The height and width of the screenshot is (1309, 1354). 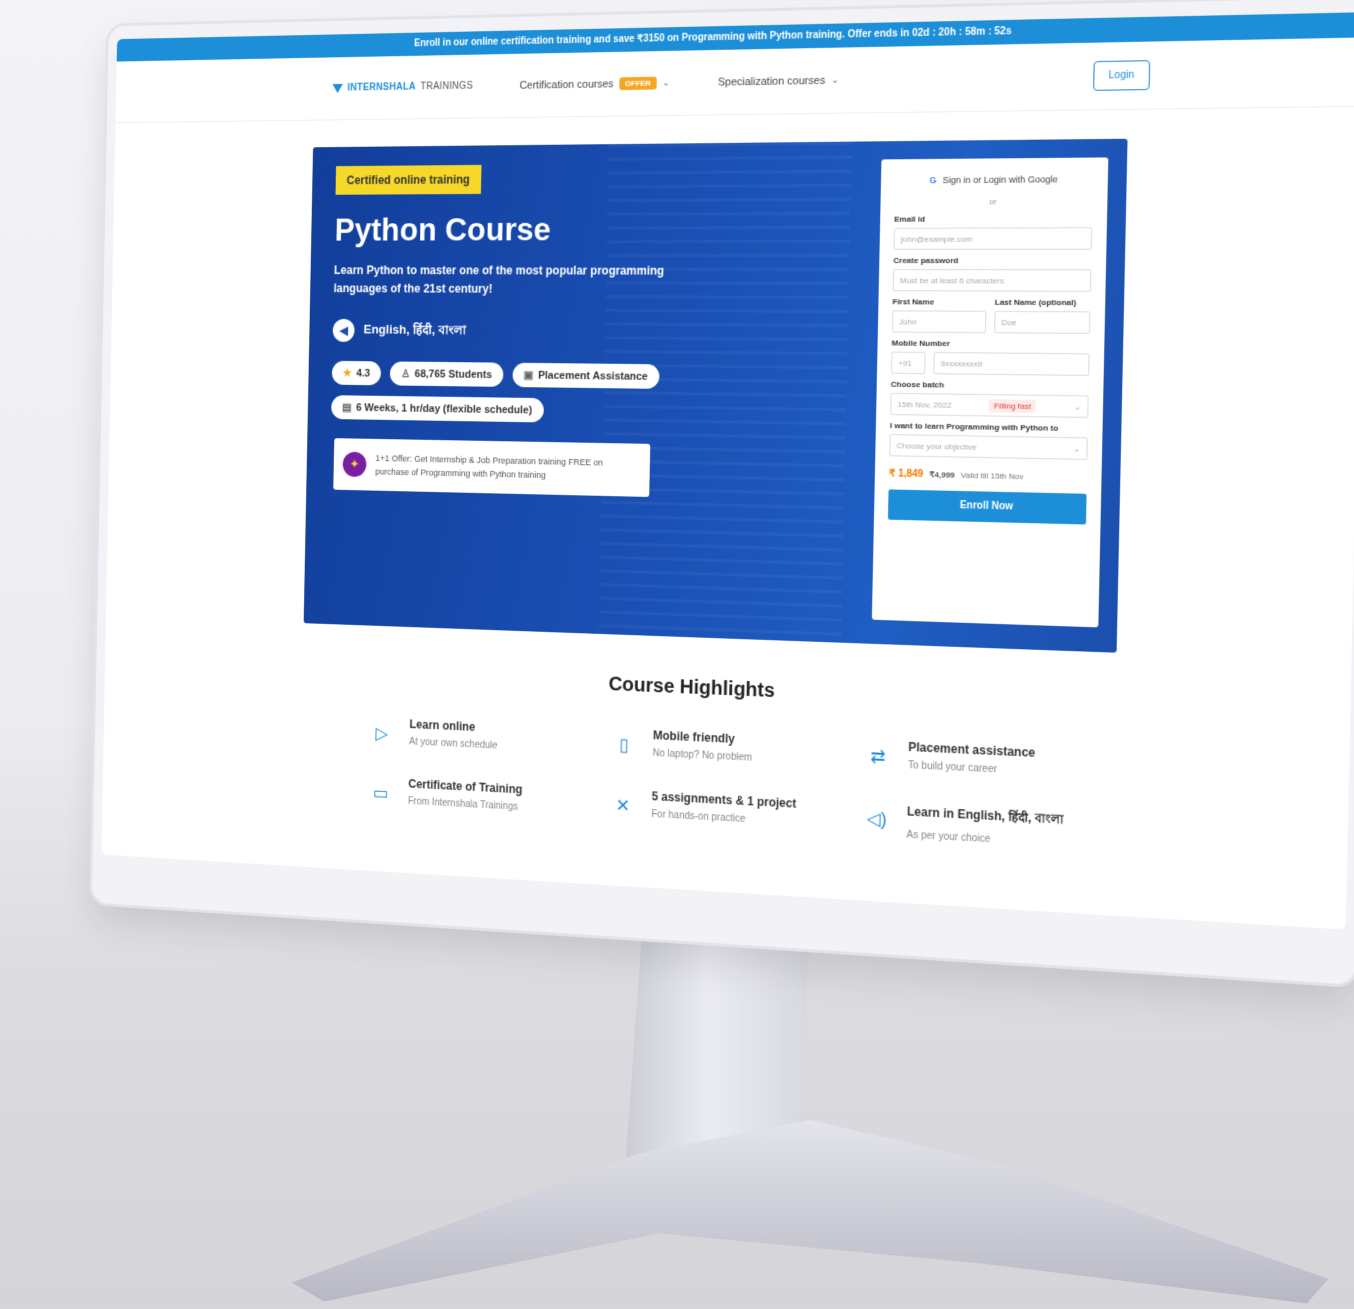 I want to click on mobile-field: 9xxxxxxxx9, so click(x=1011, y=363).